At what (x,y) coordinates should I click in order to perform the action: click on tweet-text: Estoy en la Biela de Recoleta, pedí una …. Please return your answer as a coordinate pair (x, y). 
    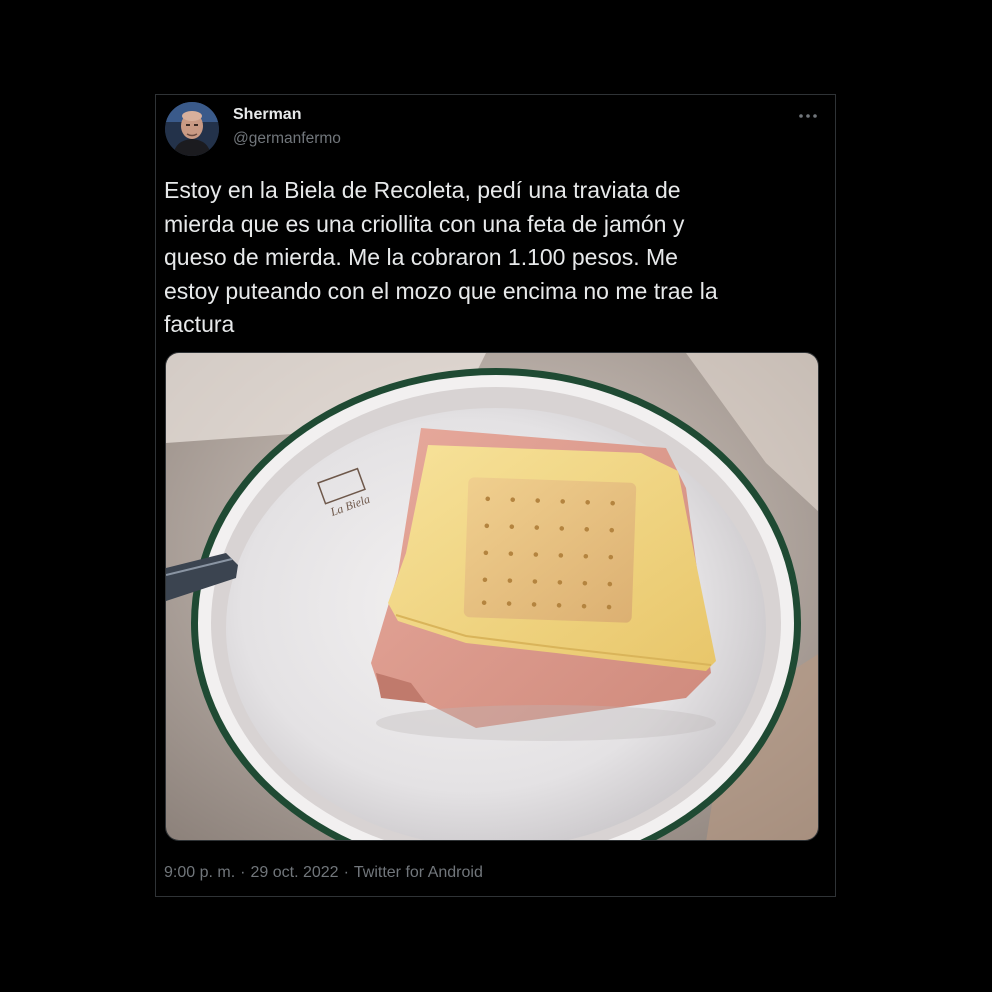
    Looking at the image, I should click on (441, 257).